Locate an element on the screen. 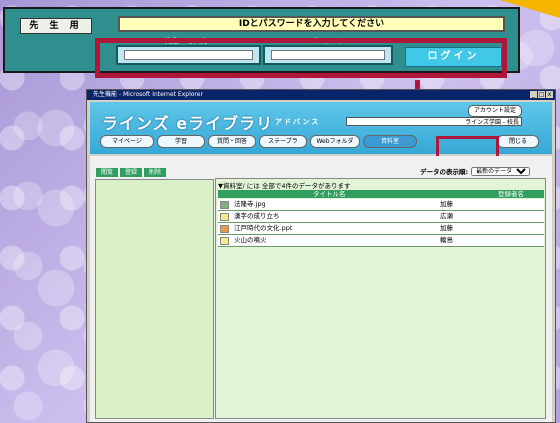 The height and width of the screenshot is (423, 560). display-order-select: 最新のデータ is located at coordinates (501, 171).